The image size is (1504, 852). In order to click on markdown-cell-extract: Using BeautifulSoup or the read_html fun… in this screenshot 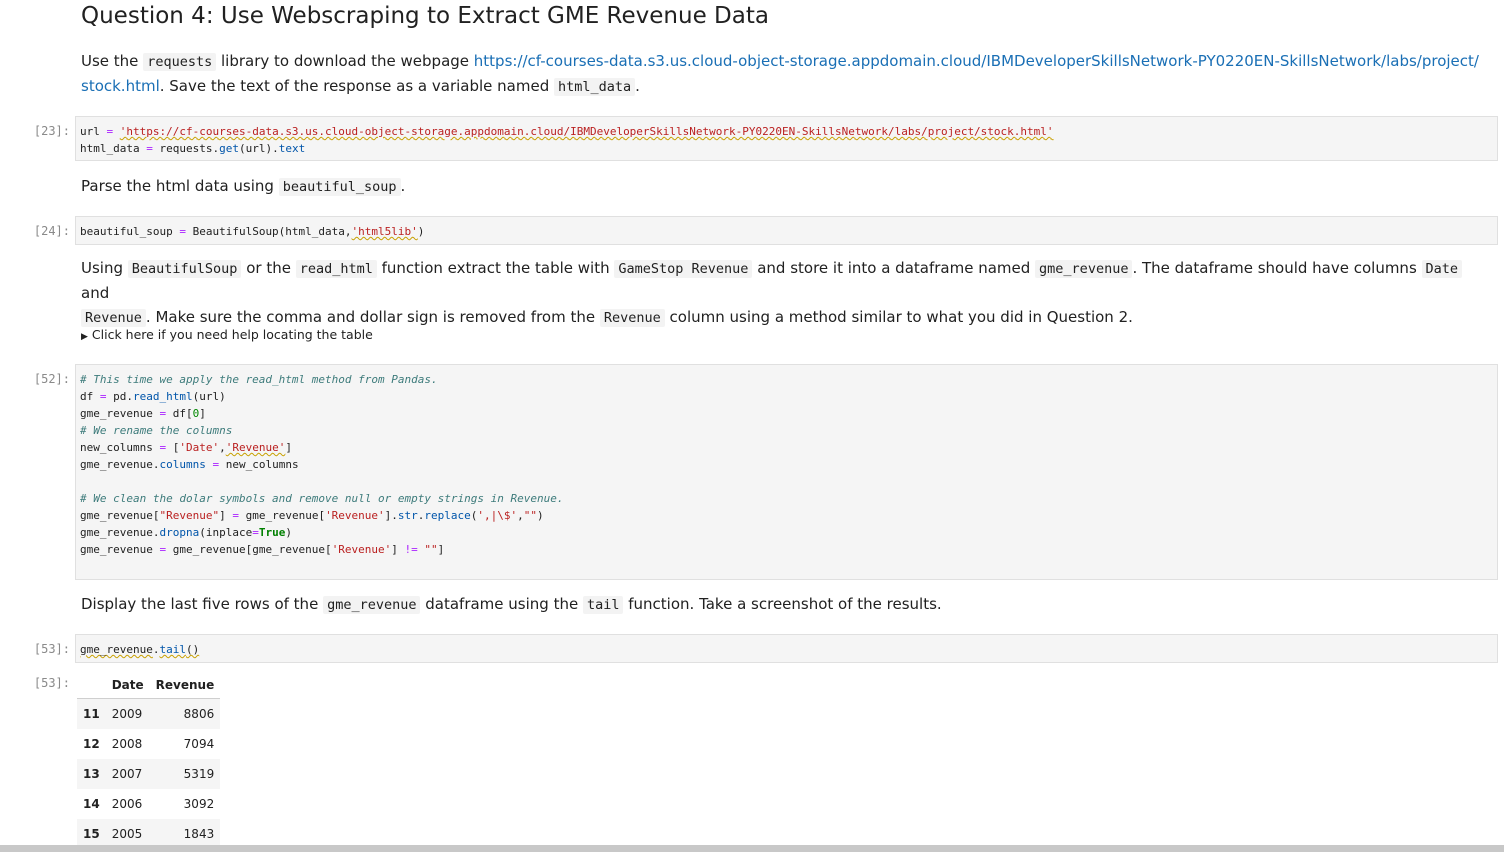, I will do `click(786, 293)`.